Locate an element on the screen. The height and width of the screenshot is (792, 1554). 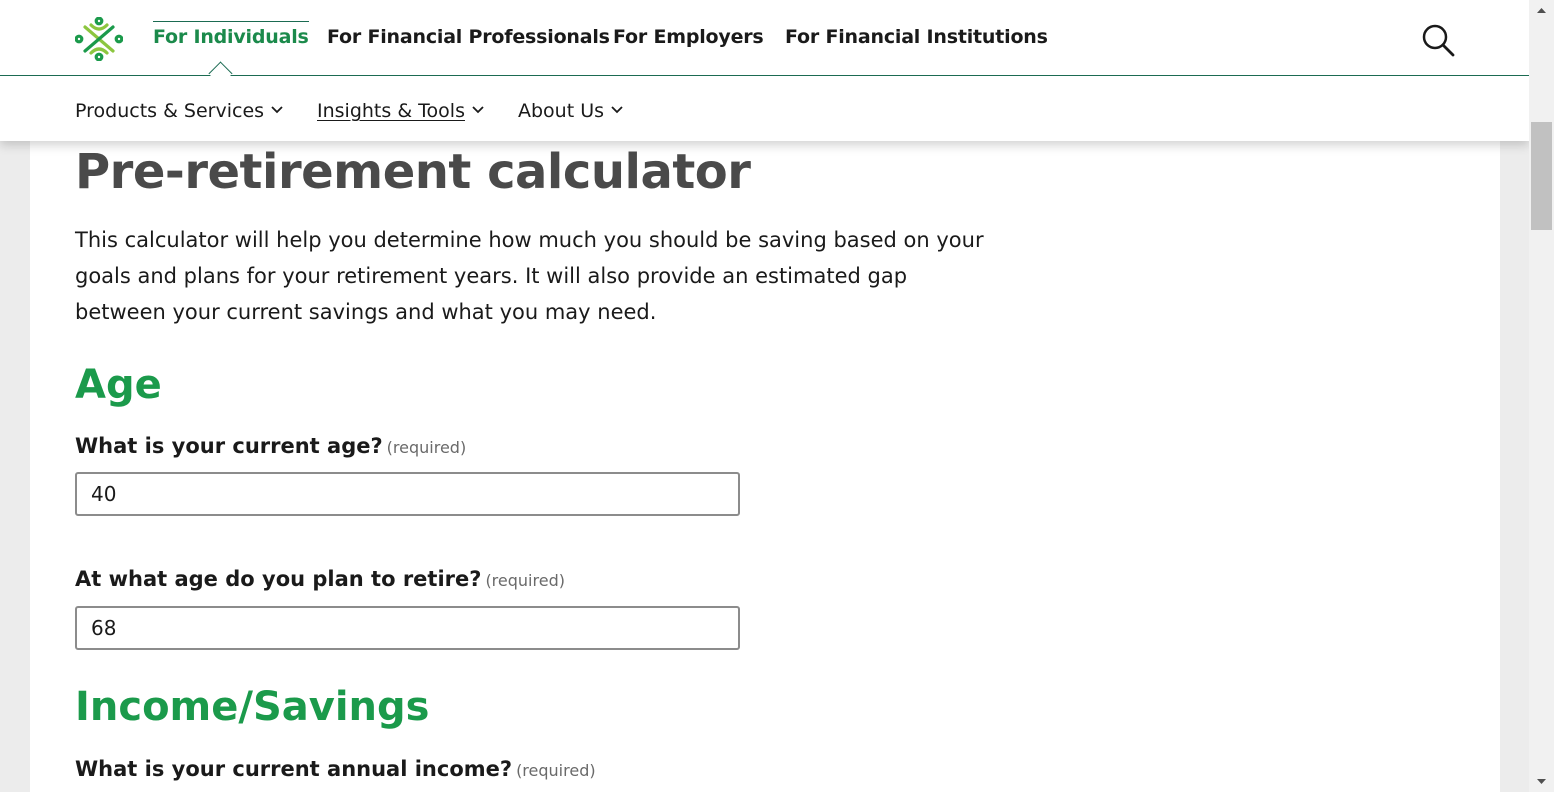
field-label-text: What is your current age? is located at coordinates (229, 446).